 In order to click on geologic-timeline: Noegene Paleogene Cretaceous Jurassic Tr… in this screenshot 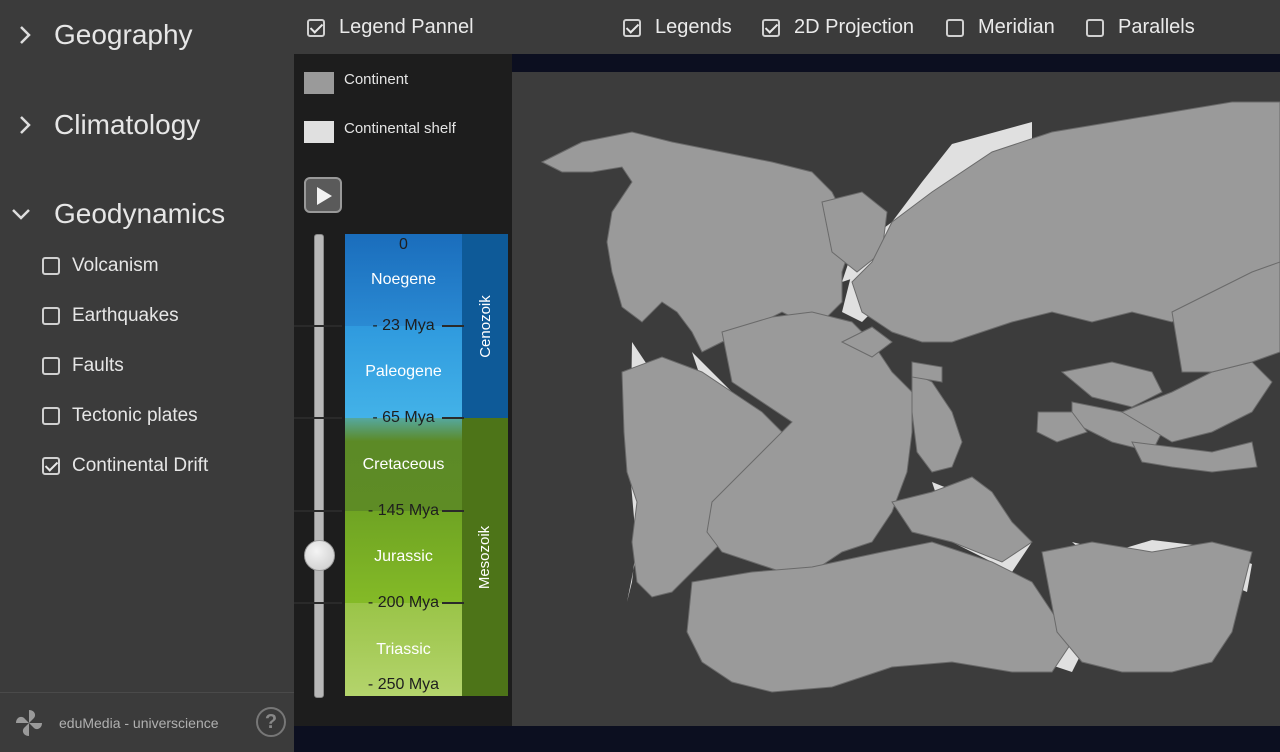, I will do `click(403, 466)`.